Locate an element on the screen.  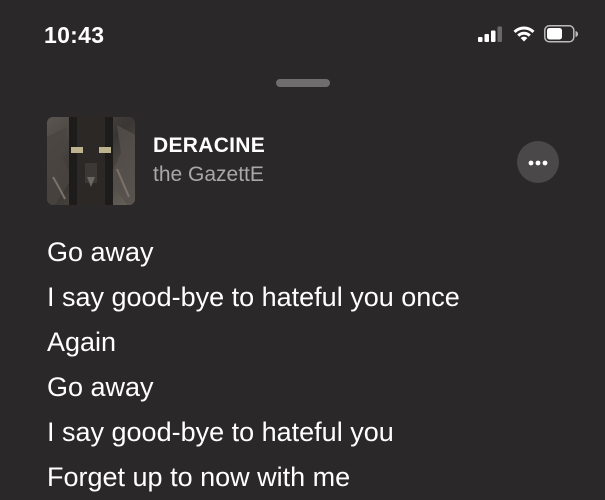
track-title: DERACINE is located at coordinates (209, 145).